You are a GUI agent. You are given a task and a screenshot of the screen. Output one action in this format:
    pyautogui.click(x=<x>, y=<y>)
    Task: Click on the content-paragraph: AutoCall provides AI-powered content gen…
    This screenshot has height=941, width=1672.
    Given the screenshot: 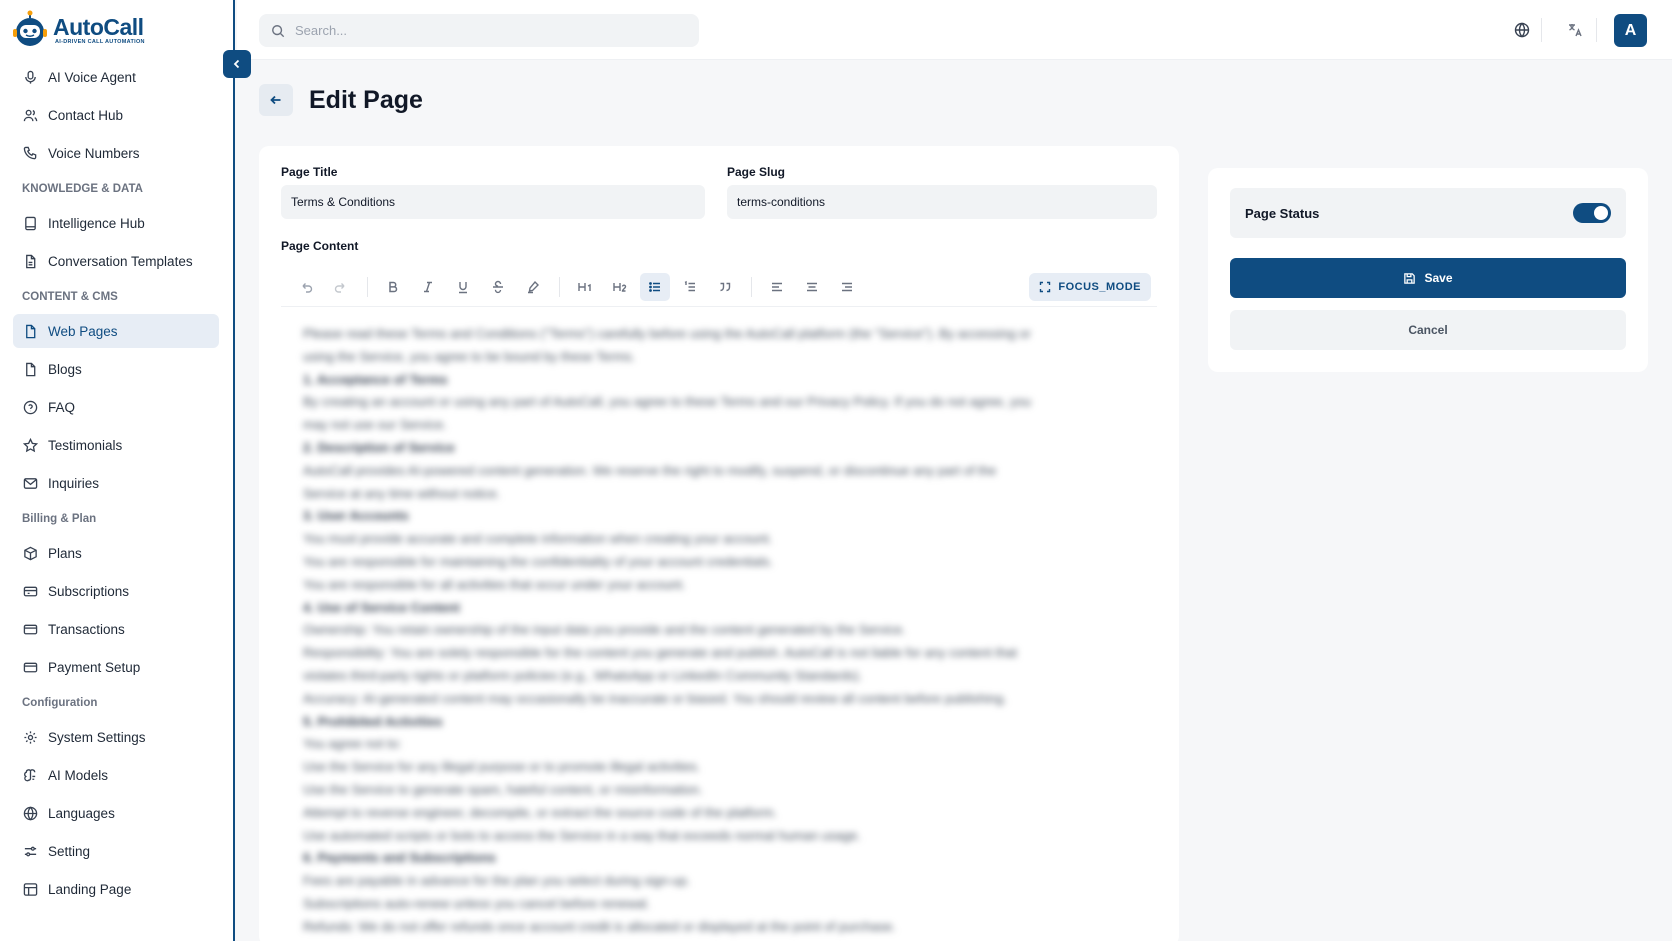 What is the action you would take?
    pyautogui.click(x=650, y=470)
    